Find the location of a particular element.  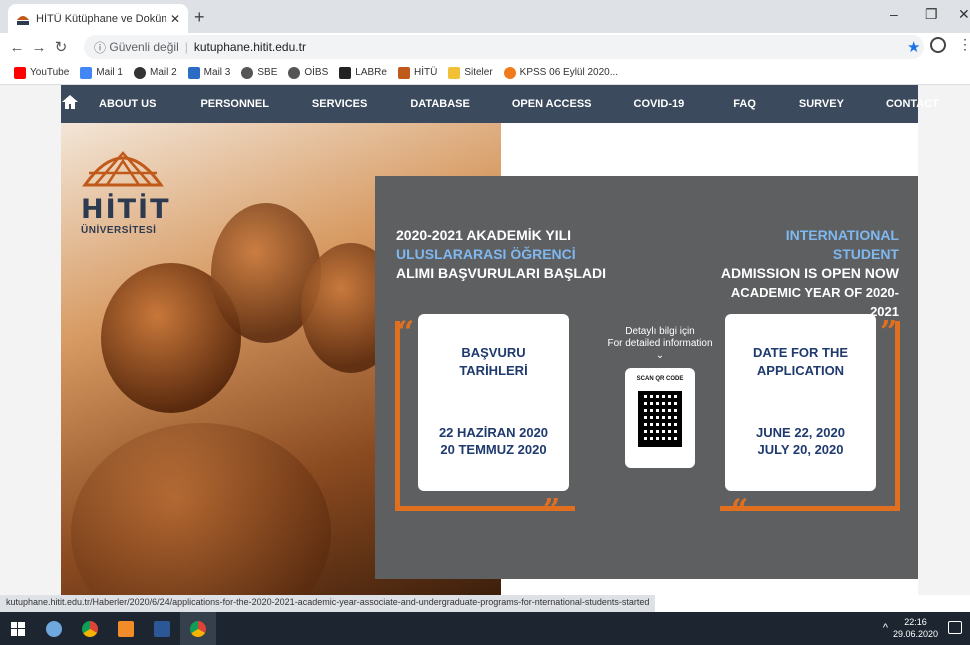

tab-close-icon: ✕ is located at coordinates (175, 19).